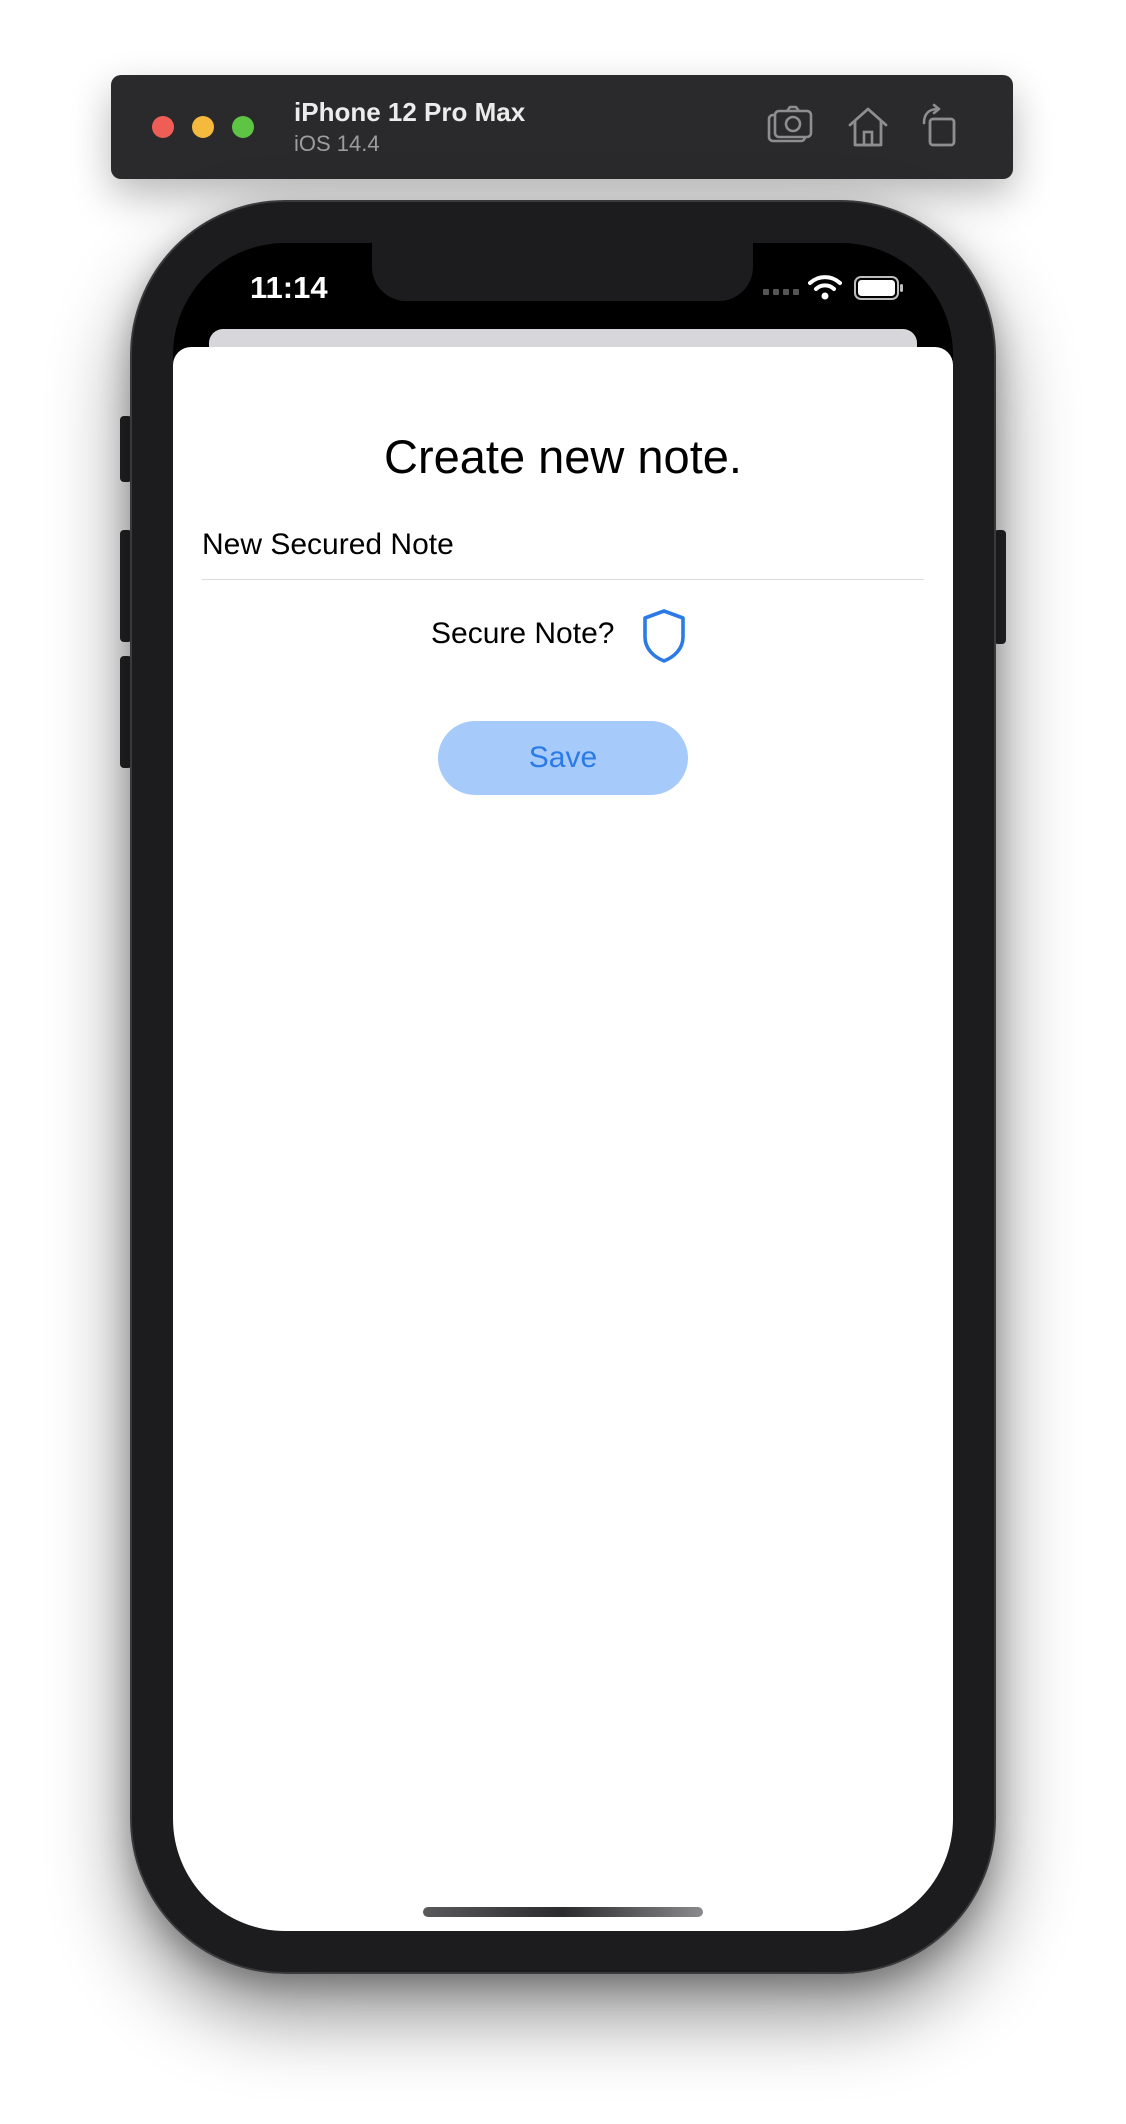 This screenshot has height=2124, width=1126. What do you see at coordinates (243, 127) in the screenshot?
I see `zoom-window-button` at bounding box center [243, 127].